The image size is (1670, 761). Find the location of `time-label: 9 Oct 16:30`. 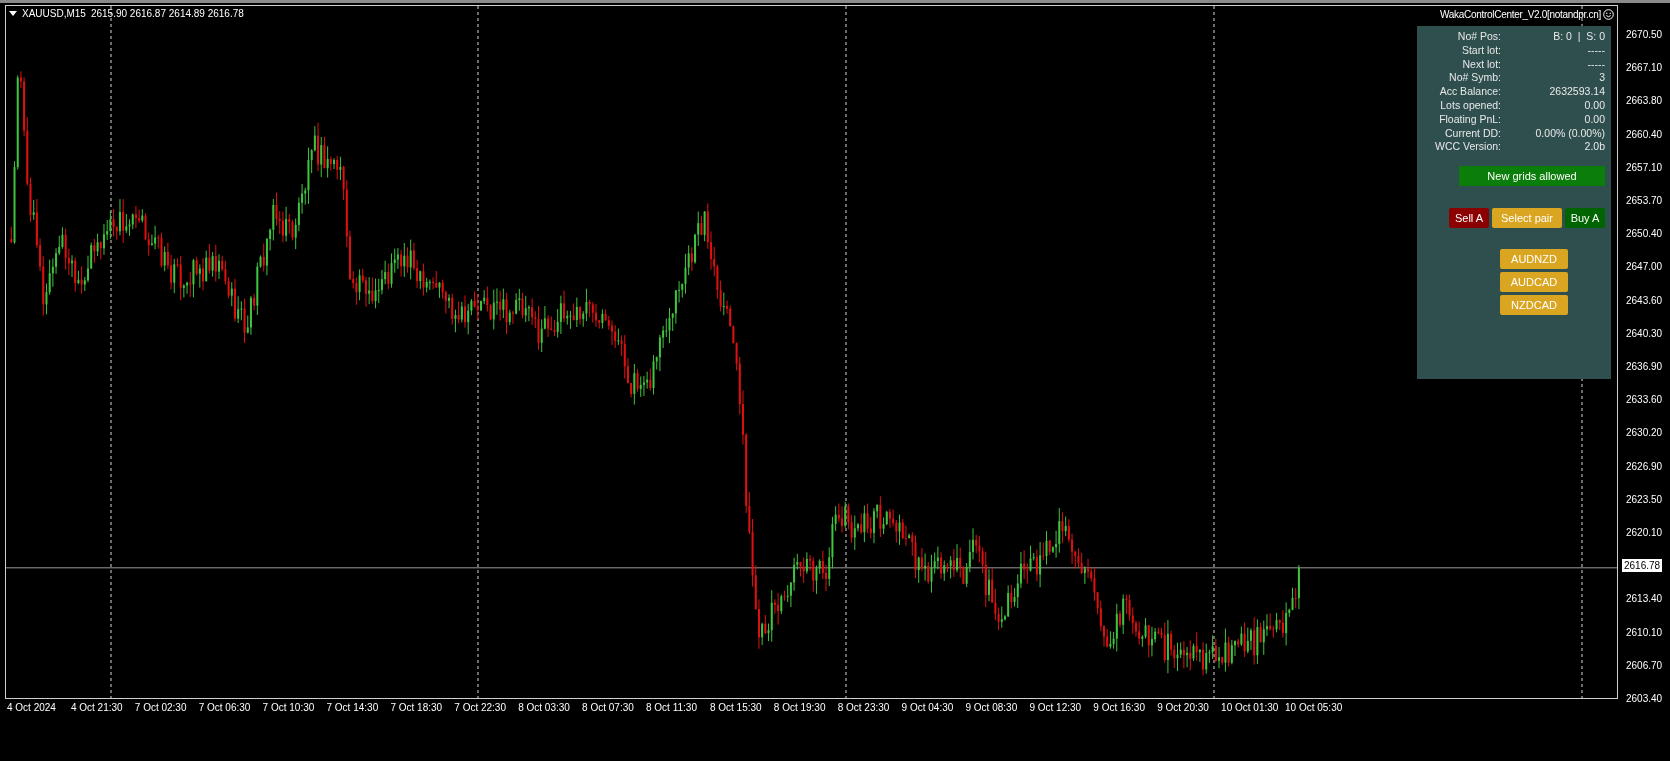

time-label: 9 Oct 16:30 is located at coordinates (1119, 707).